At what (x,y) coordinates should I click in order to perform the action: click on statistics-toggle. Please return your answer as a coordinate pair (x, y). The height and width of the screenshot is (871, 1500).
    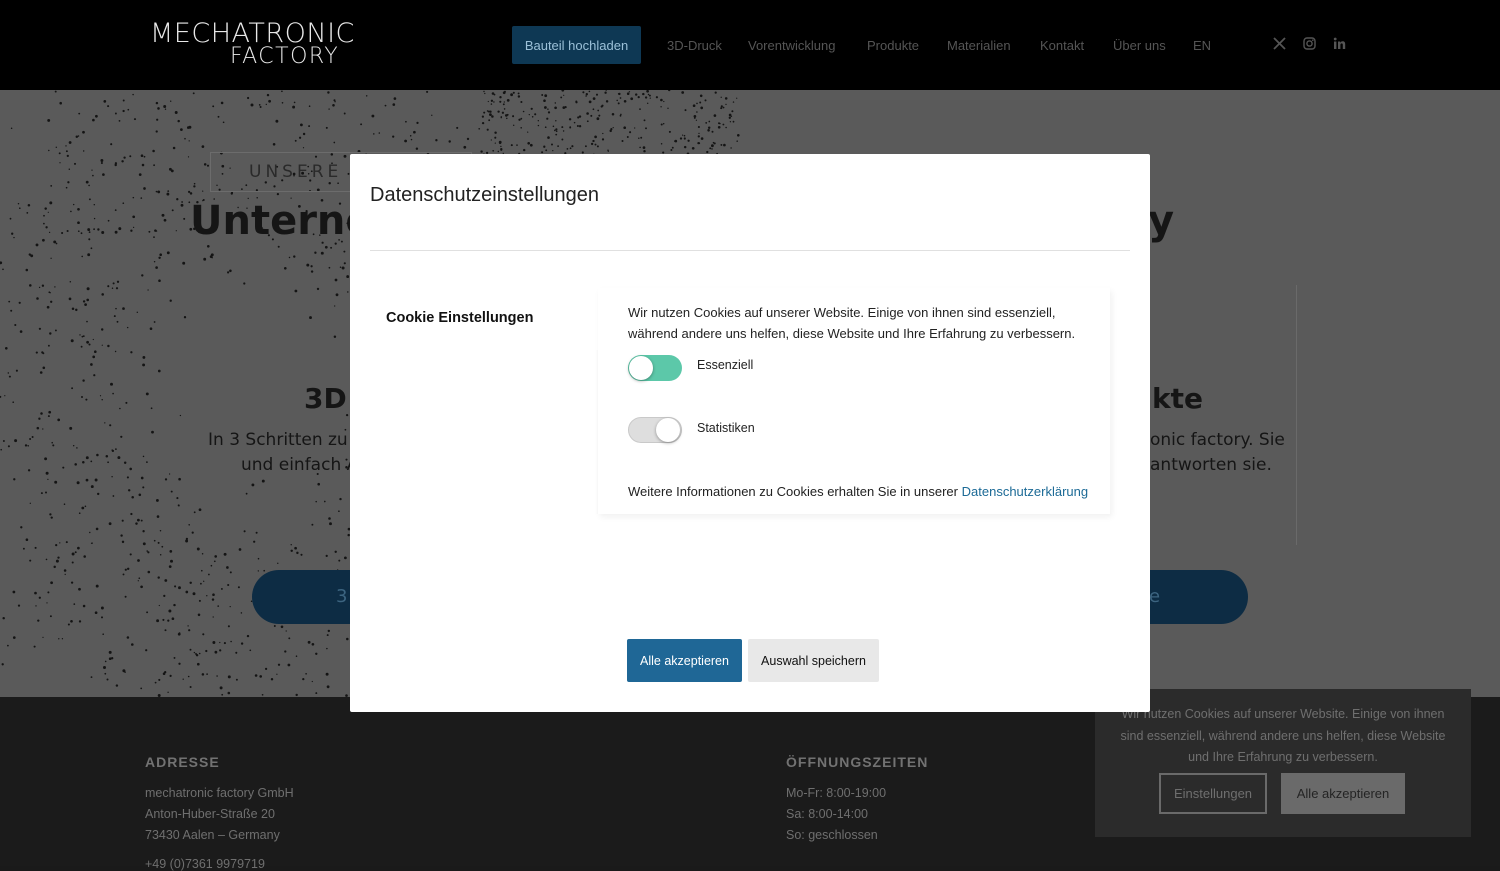
    Looking at the image, I should click on (655, 430).